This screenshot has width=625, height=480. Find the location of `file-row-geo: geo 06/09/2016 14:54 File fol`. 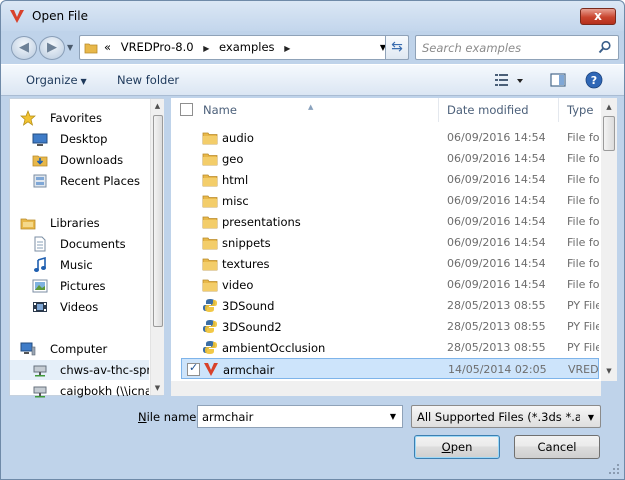

file-row-geo: geo 06/09/2016 14:54 File fol is located at coordinates (390, 158).